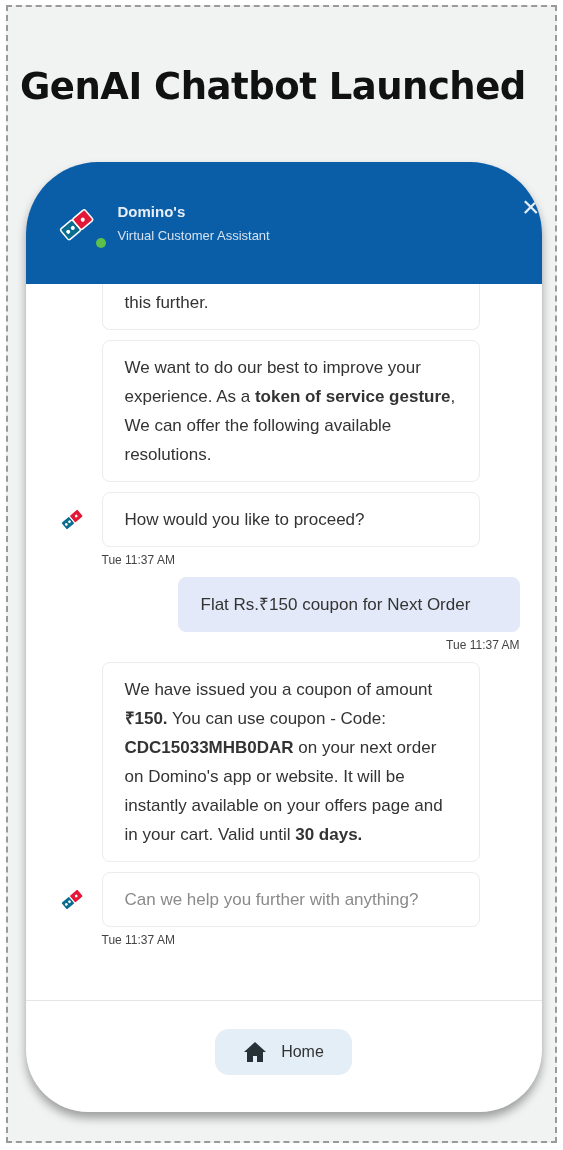 The width and height of the screenshot is (563, 1150). What do you see at coordinates (290, 519) in the screenshot?
I see `bot-message: How would you like to proceed?` at bounding box center [290, 519].